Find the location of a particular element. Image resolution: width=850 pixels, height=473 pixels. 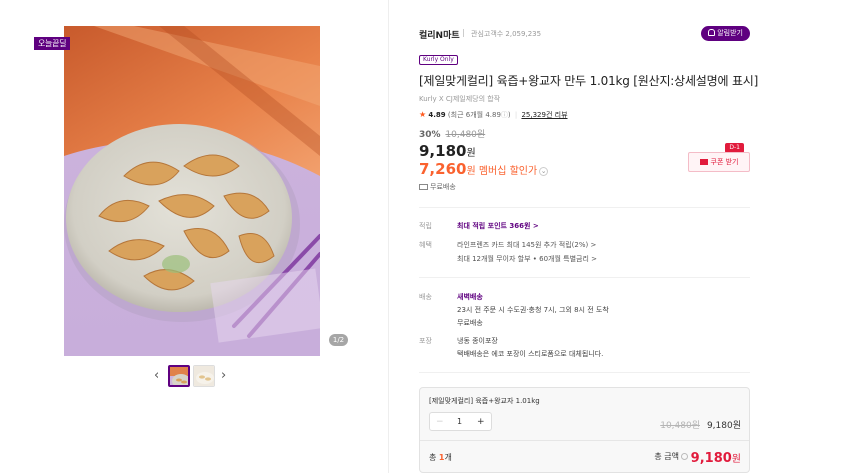

today-deal-badge: 오늘끝딜 is located at coordinates (52, 43).